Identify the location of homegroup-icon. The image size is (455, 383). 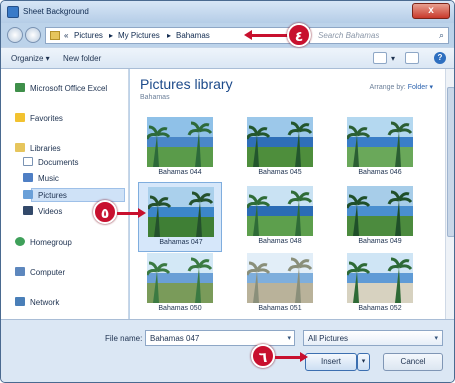
(20, 241).